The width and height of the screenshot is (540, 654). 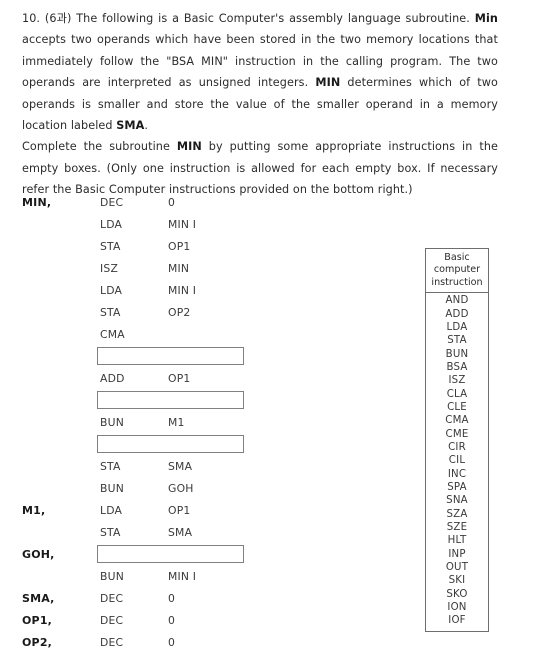 What do you see at coordinates (328, 83) in the screenshot?
I see `question-p1-run-3: MIN` at bounding box center [328, 83].